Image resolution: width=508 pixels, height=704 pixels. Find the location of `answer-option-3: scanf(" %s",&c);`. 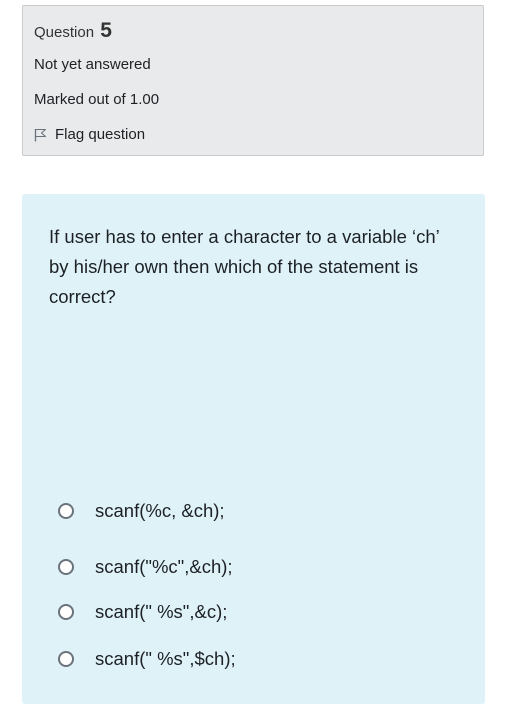

answer-option-3: scanf(" %s",&c); is located at coordinates (142, 612).